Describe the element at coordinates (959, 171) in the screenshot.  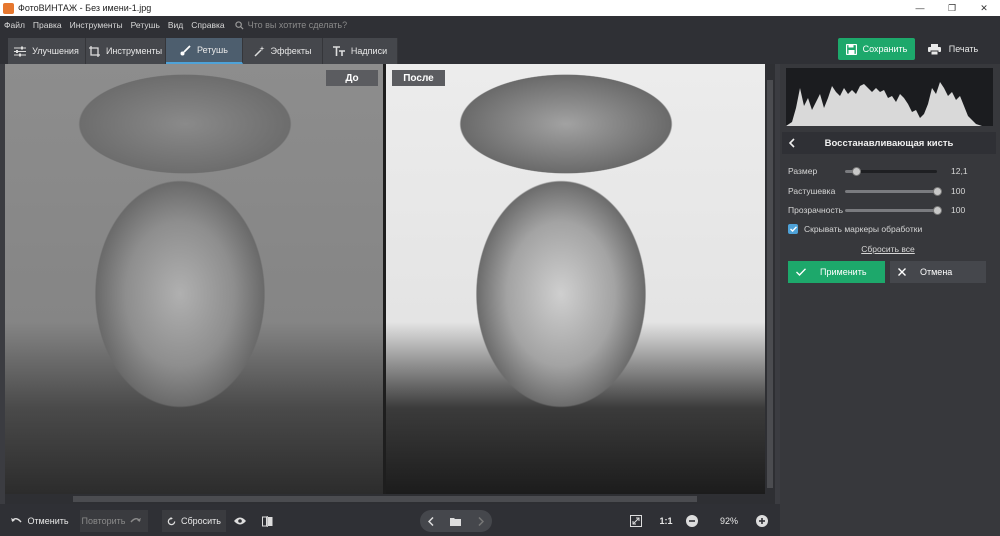
I see `size-value: 12,1` at that location.